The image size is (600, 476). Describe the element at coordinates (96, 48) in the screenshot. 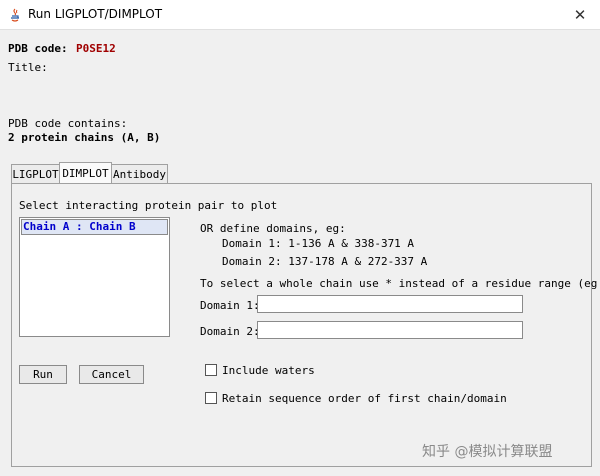

I see `pdb-code-value: P0SE12` at that location.